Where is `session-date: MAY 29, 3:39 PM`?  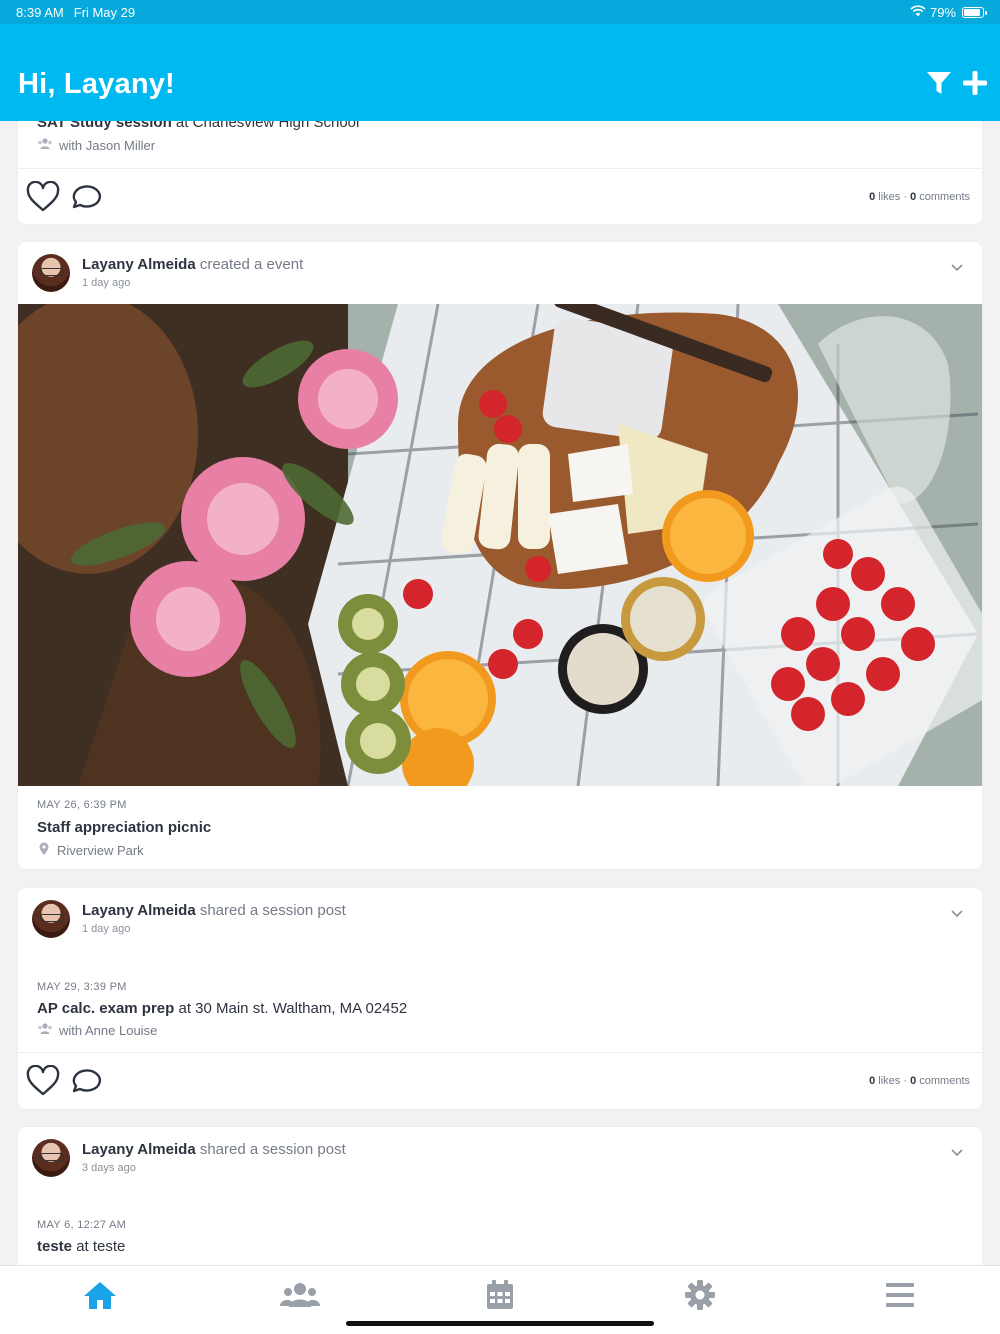 session-date: MAY 29, 3:39 PM is located at coordinates (82, 987).